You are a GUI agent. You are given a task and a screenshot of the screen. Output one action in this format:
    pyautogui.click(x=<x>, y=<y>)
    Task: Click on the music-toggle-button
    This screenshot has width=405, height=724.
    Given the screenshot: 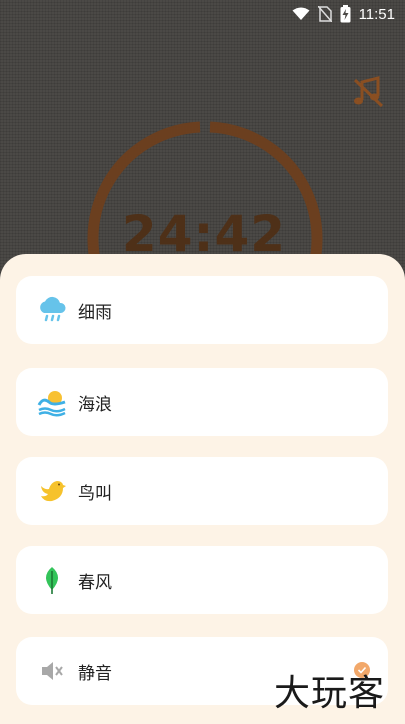 What is the action you would take?
    pyautogui.click(x=368, y=92)
    